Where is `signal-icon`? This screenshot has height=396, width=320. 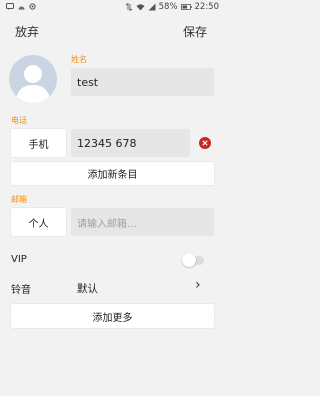
signal-icon is located at coordinates (152, 7).